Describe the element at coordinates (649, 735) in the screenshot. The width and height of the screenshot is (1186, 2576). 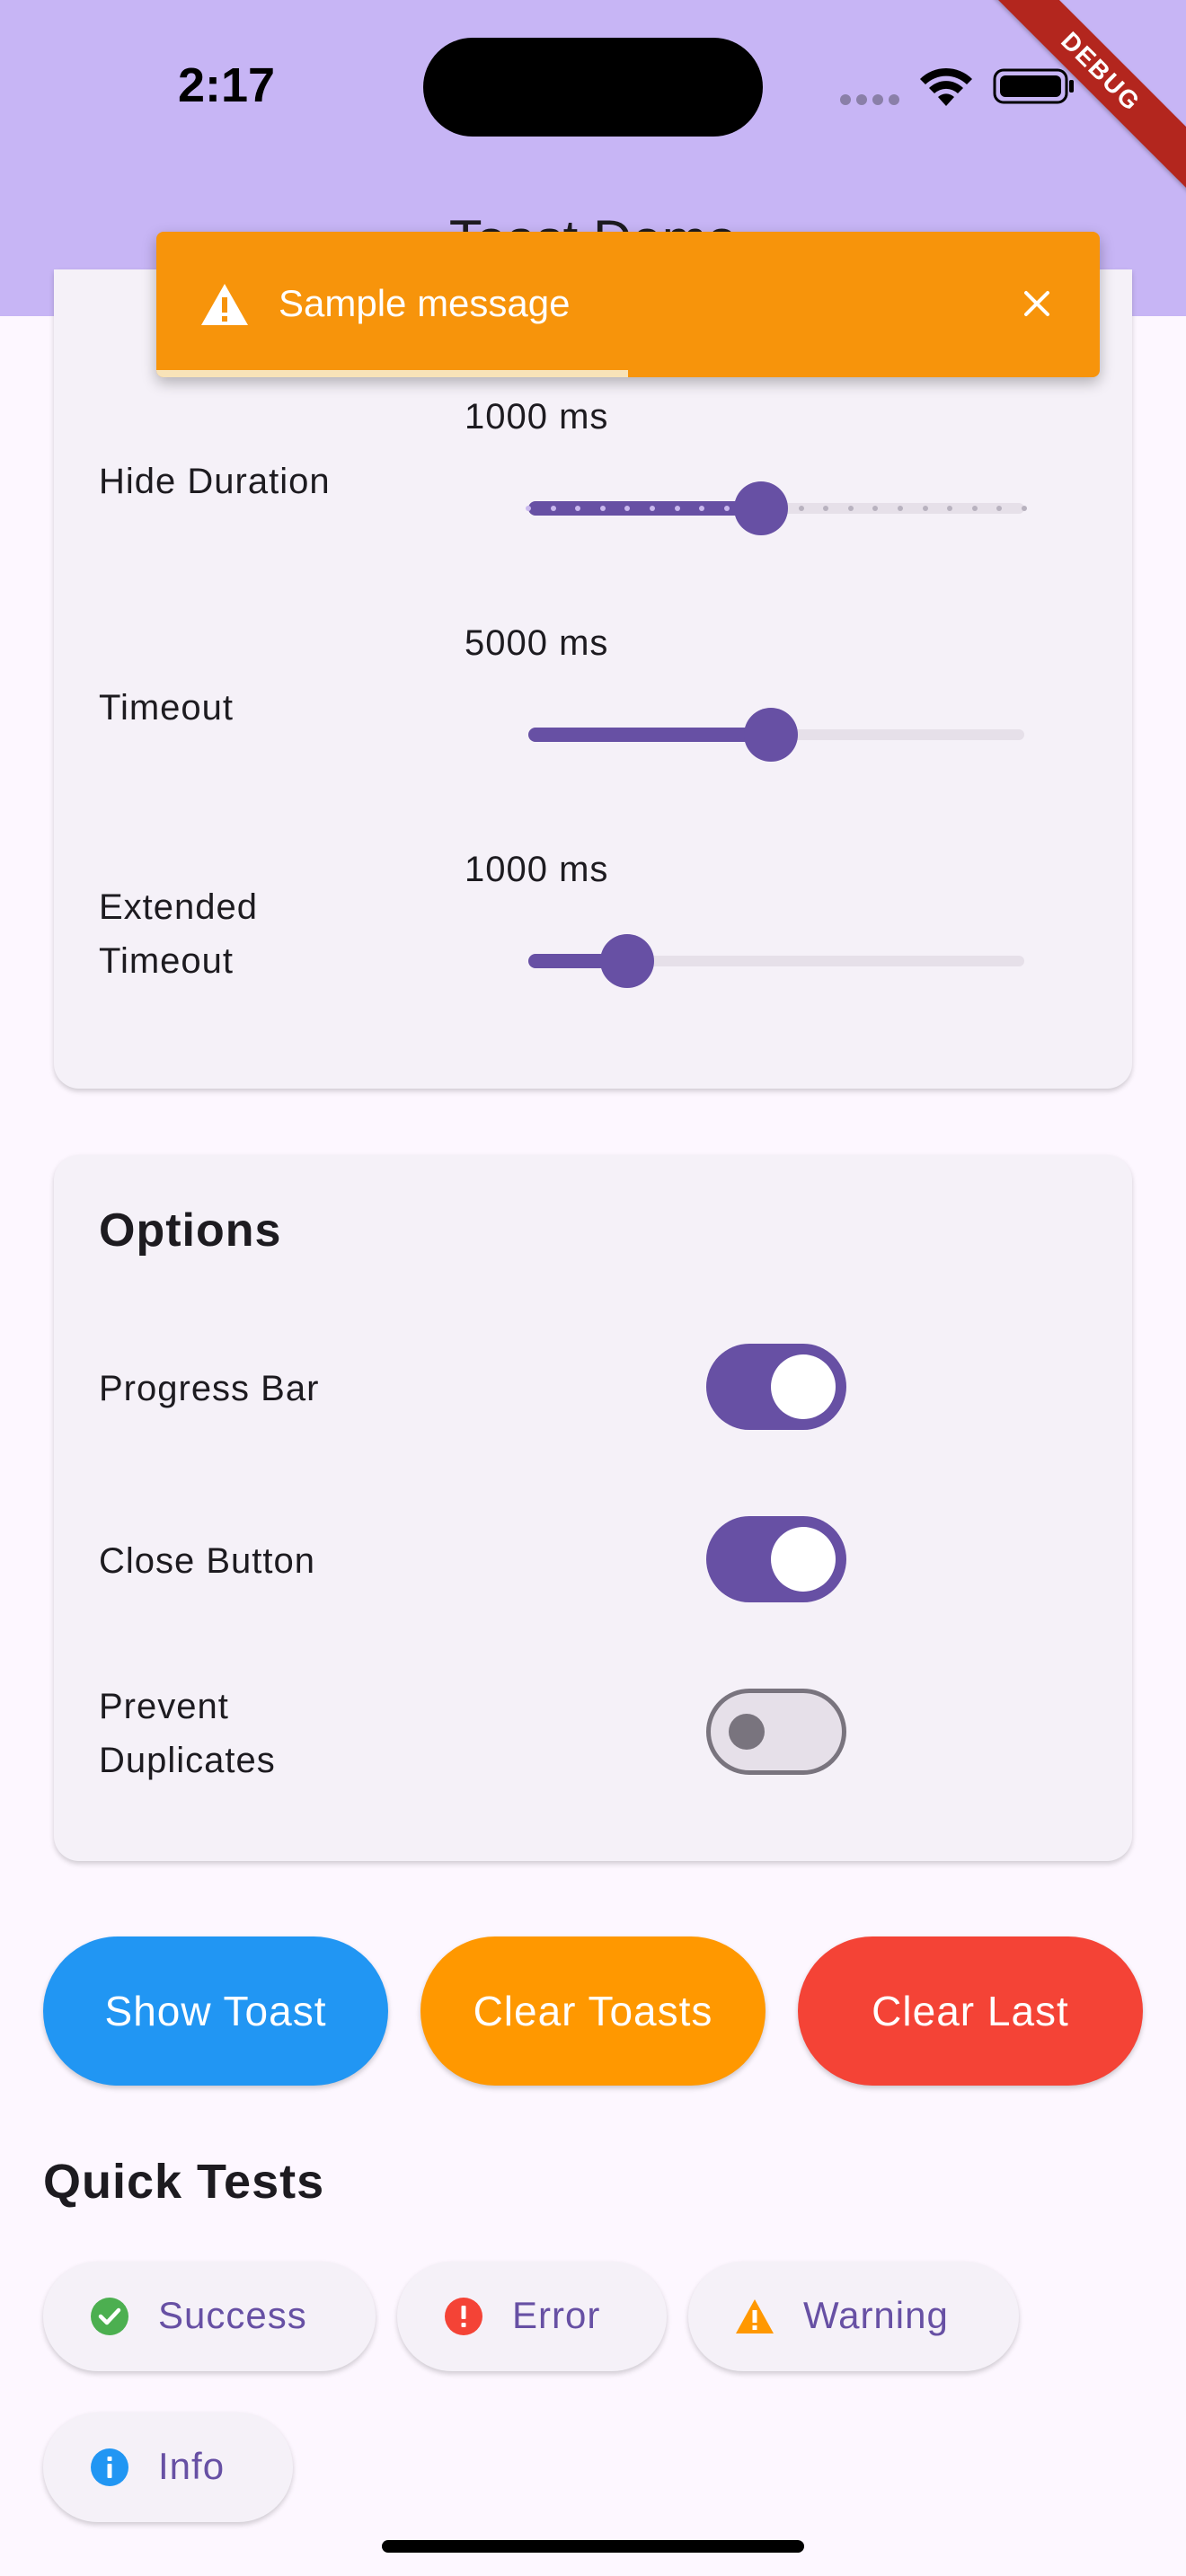
I see `slider-fill` at that location.